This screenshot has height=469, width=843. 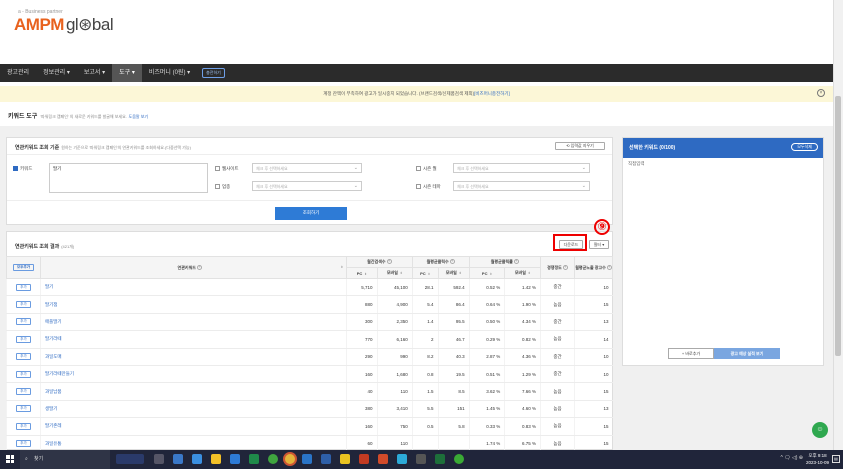 I want to click on taskbar-search: ⌕ 찾기, so click(x=65, y=459).